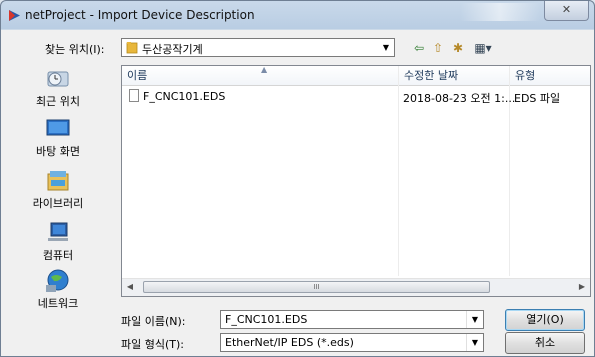  What do you see at coordinates (58, 101) in the screenshot?
I see `place-label: 최근 위치` at bounding box center [58, 101].